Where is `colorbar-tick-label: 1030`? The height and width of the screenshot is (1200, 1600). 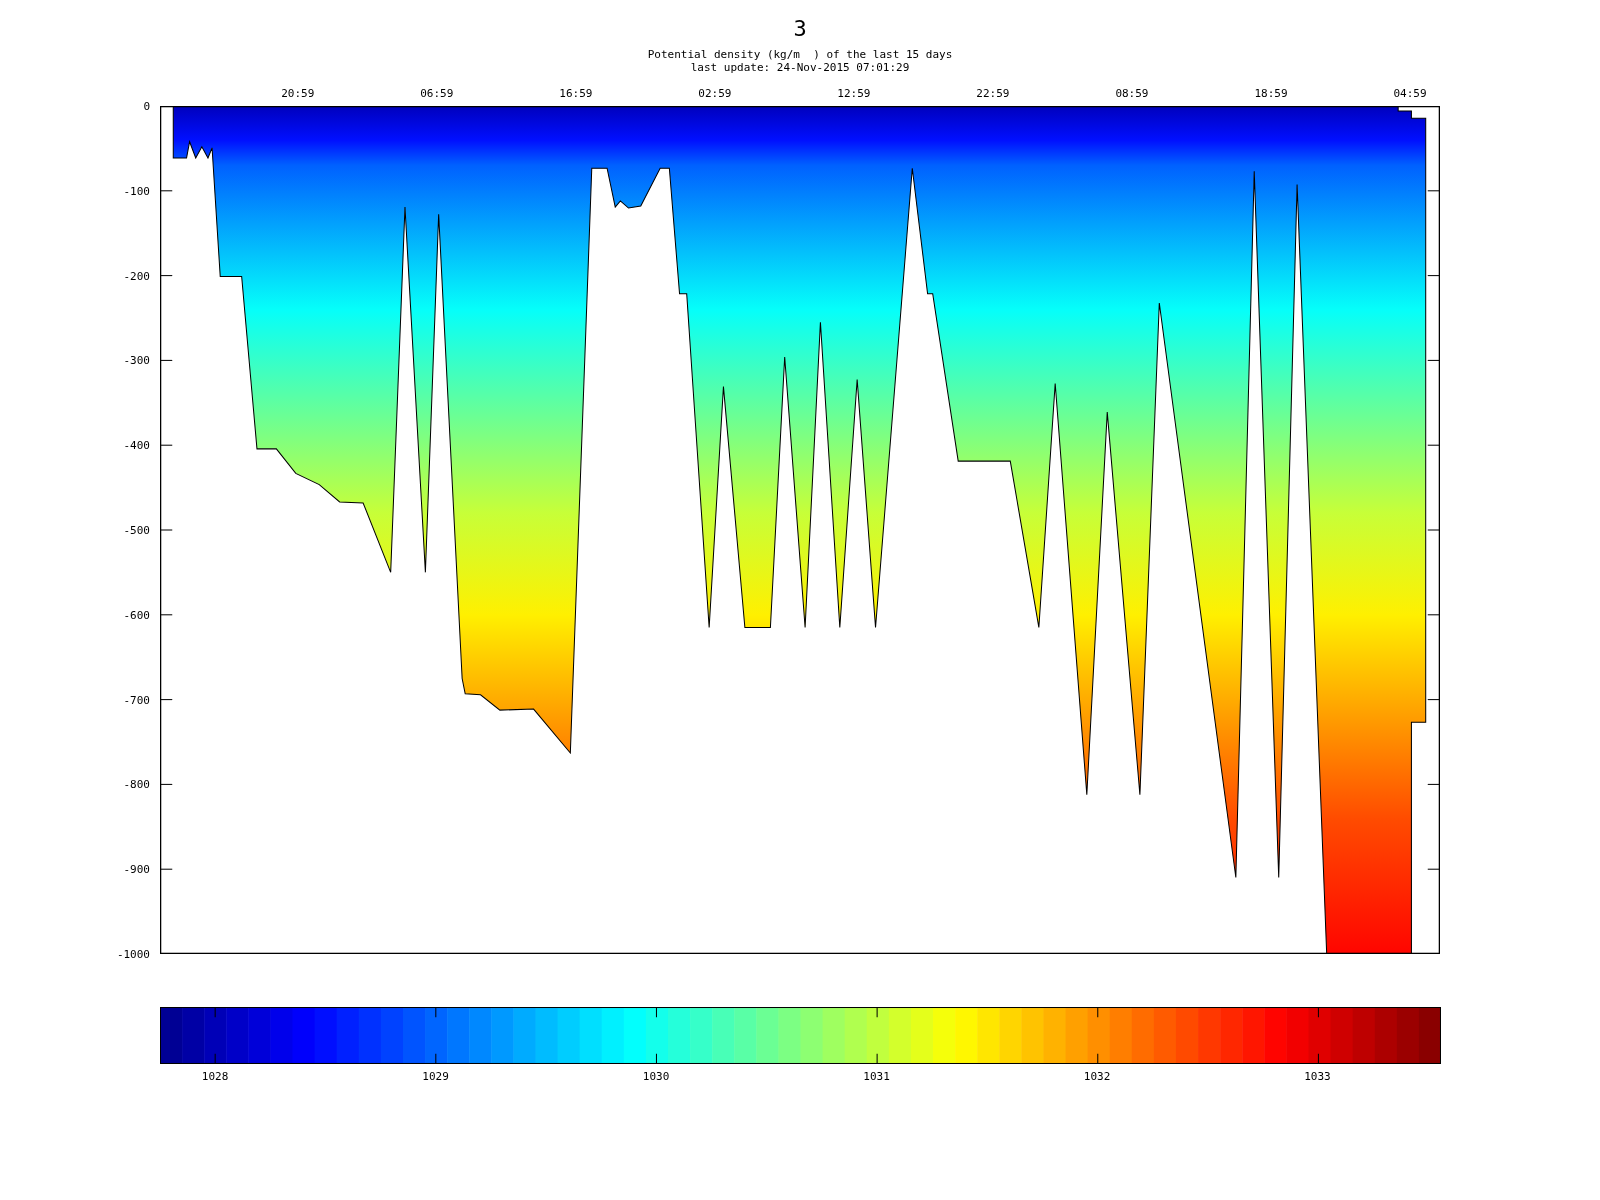
colorbar-tick-label: 1030 is located at coordinates (656, 1076).